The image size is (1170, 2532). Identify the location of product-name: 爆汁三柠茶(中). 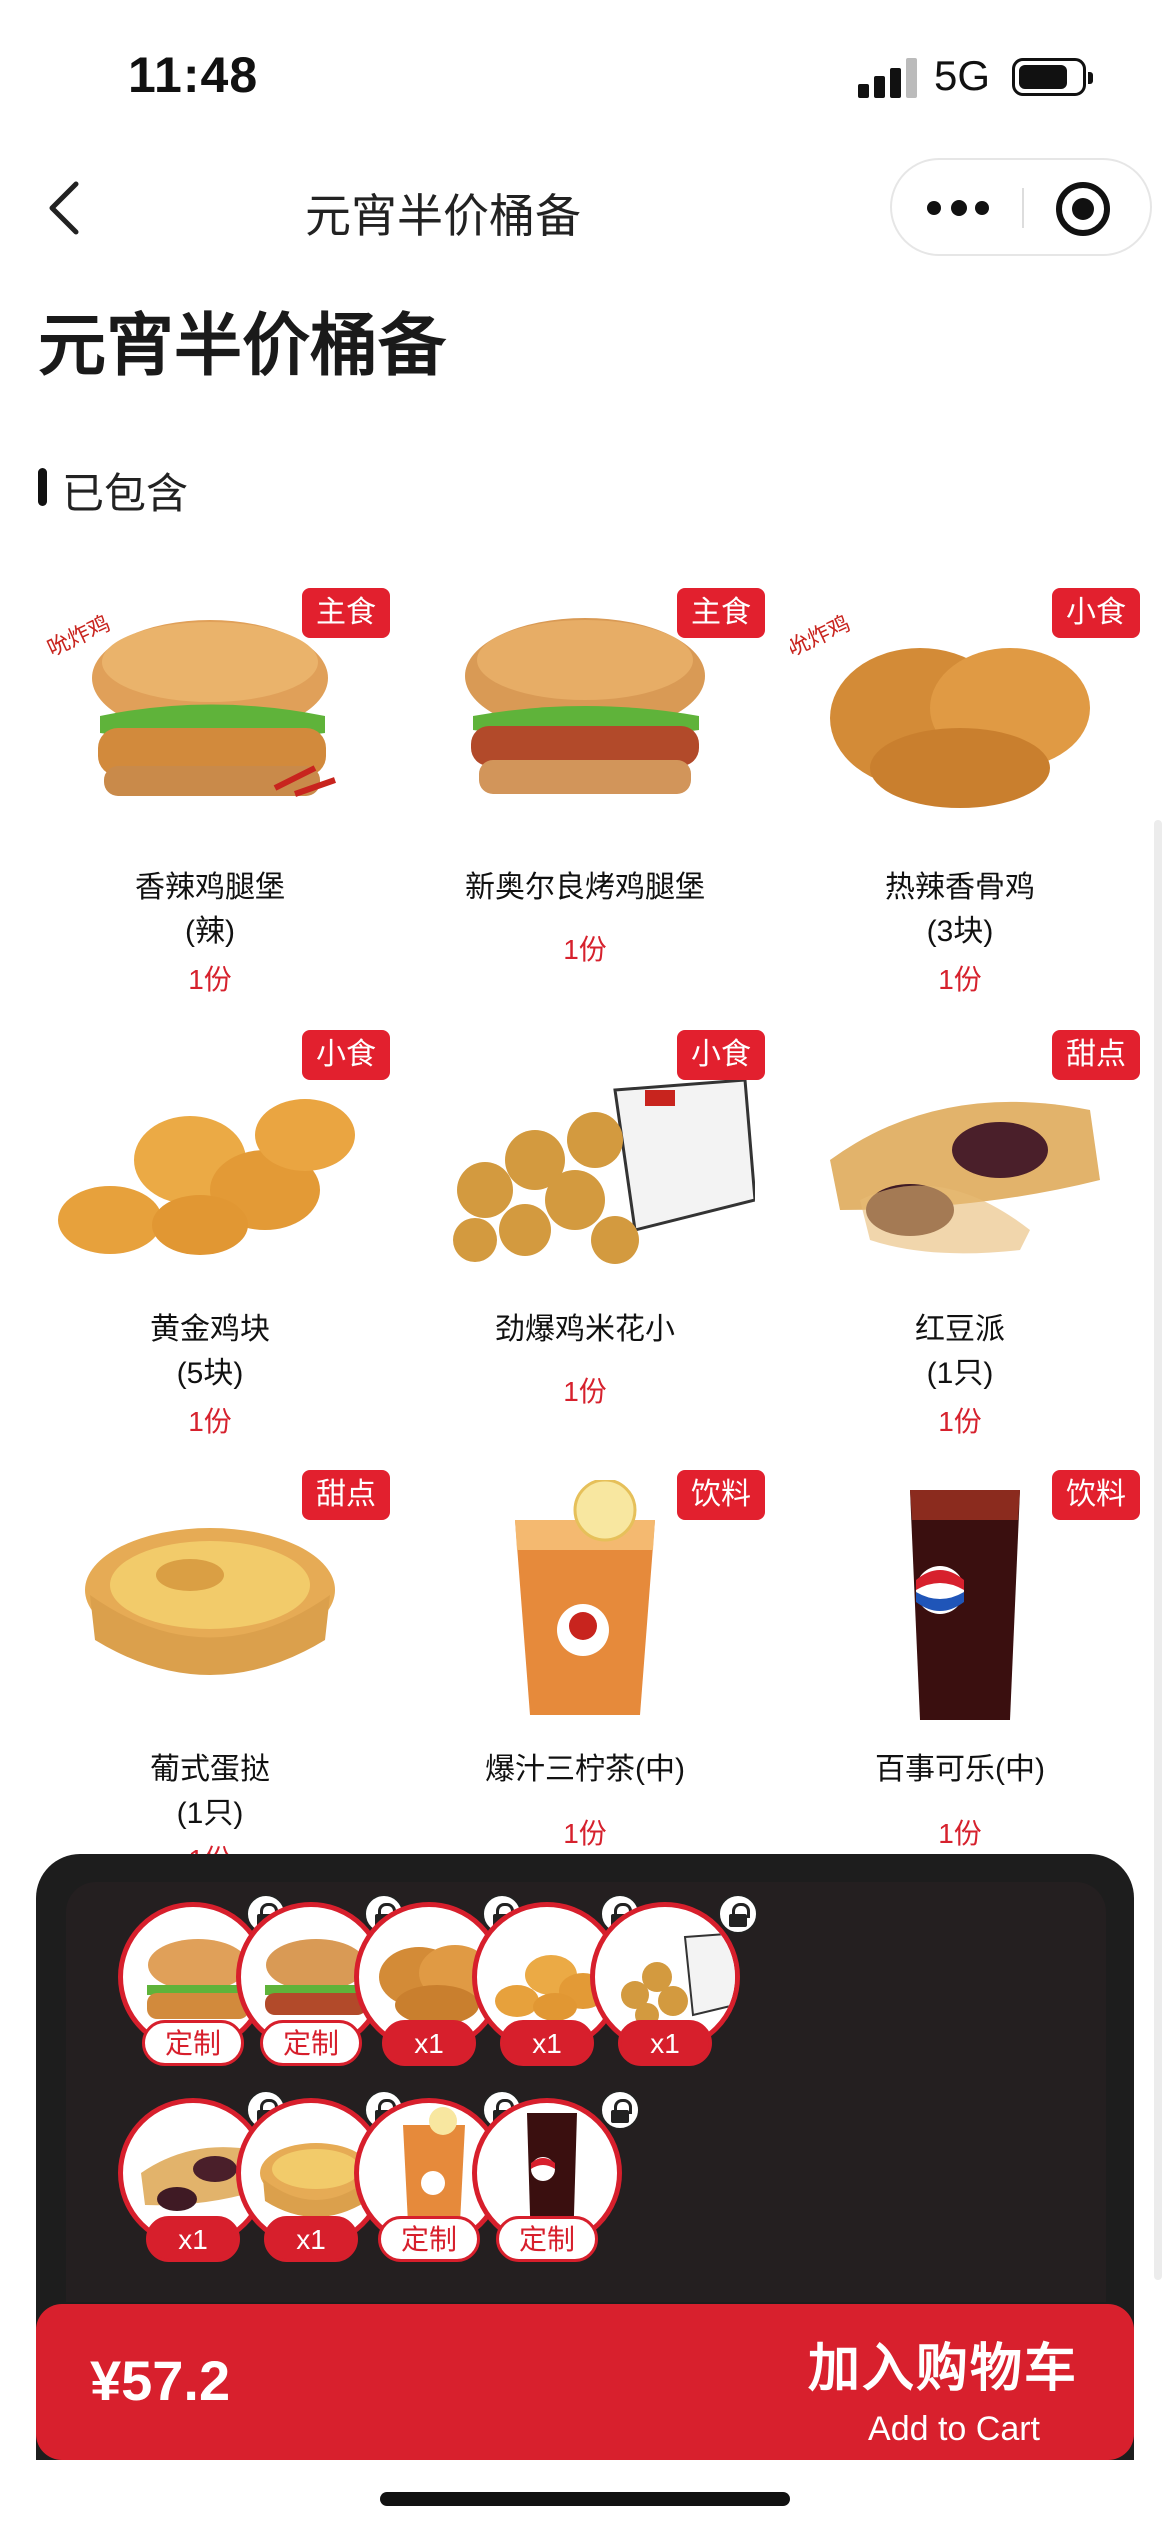
(585, 1769).